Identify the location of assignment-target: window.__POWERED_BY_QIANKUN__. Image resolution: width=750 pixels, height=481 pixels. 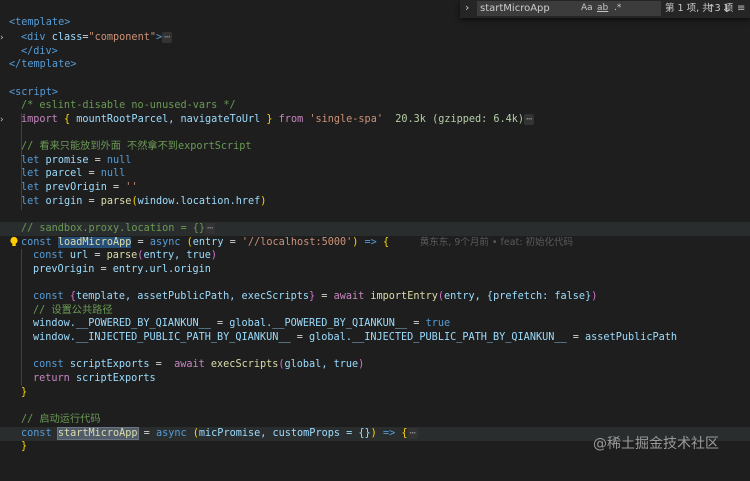
(122, 323).